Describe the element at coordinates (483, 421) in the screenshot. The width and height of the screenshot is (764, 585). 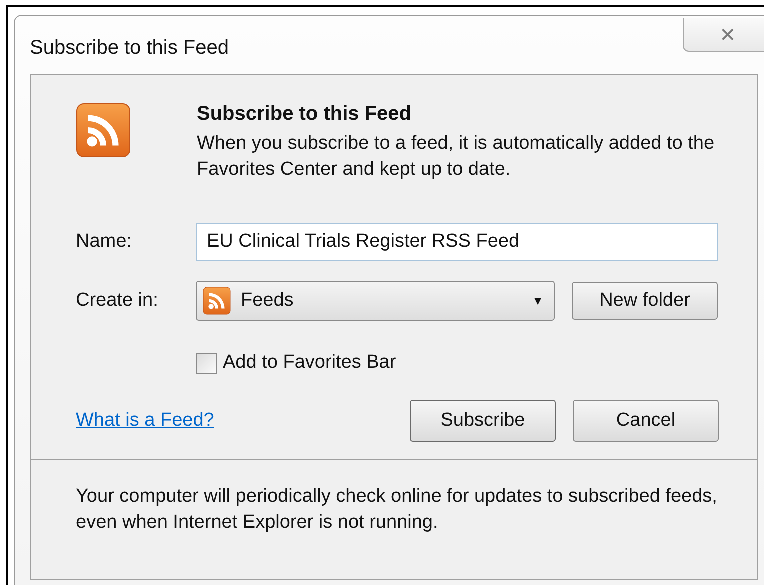
I see `dialog-button: Subscribe` at that location.